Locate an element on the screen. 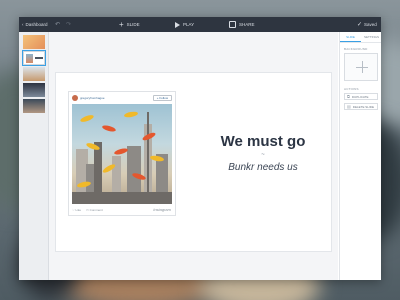 The height and width of the screenshot is (300, 400). duplicate-label: DUPLICATE is located at coordinates (360, 96).